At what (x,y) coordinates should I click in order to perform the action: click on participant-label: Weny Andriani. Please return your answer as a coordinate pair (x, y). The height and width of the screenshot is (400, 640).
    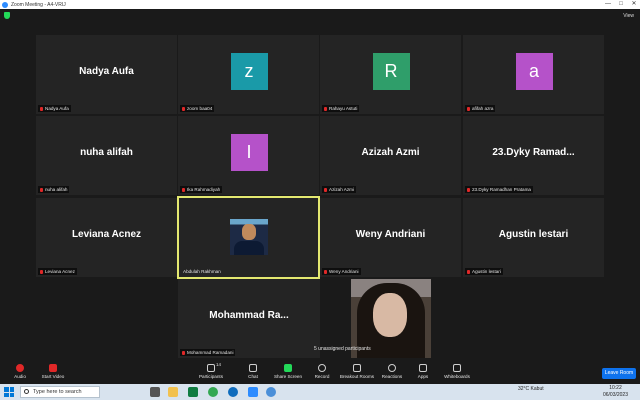
    Looking at the image, I should click on (341, 271).